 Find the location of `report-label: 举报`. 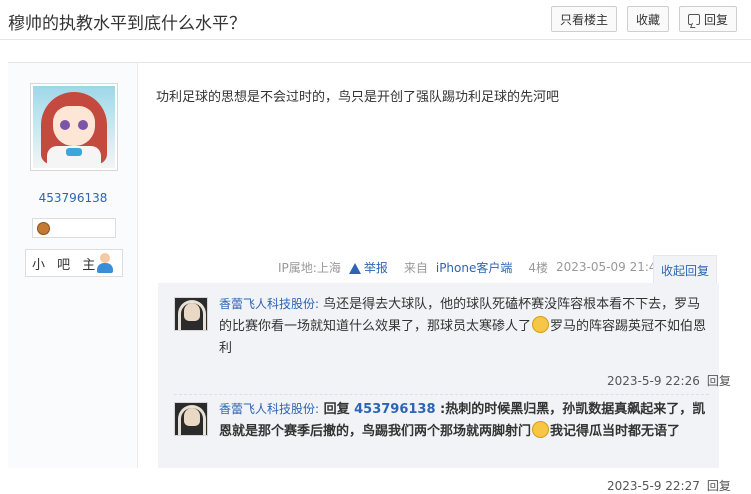

report-label: 举报 is located at coordinates (375, 267).